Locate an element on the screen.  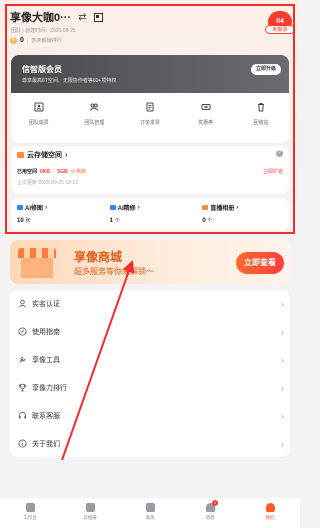
shortcut-orders: 订单发票 is located at coordinates (150, 119).